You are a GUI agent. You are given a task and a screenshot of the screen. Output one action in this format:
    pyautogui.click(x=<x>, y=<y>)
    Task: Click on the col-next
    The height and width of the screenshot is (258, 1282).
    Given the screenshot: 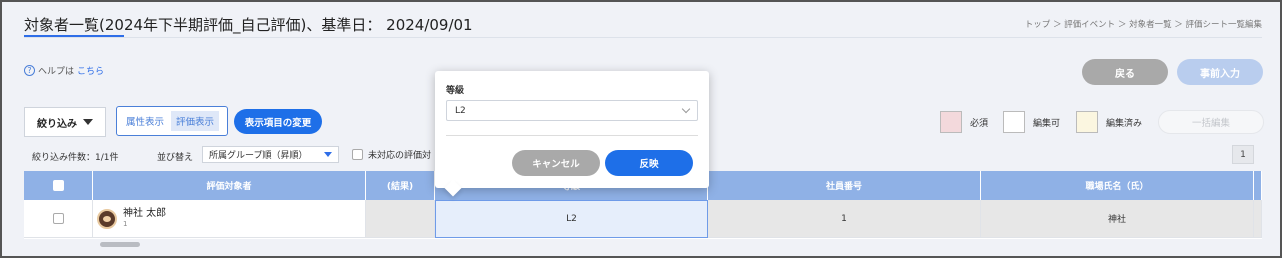 What is the action you would take?
    pyautogui.click(x=1258, y=185)
    